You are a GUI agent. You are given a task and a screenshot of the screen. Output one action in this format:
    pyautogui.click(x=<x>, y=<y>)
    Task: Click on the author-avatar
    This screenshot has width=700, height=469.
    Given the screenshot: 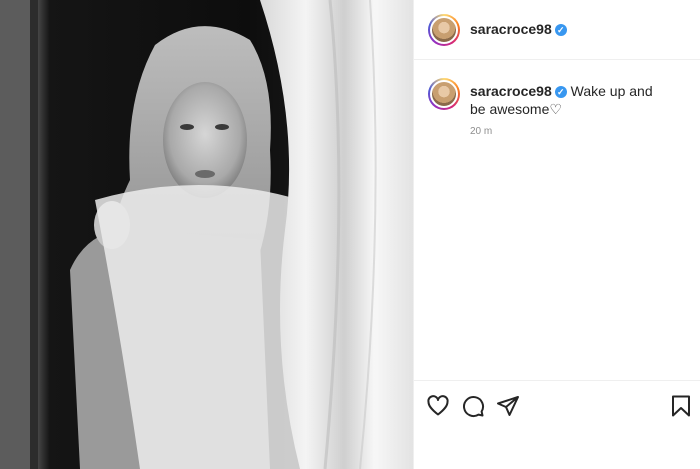 What is the action you would take?
    pyautogui.click(x=444, y=30)
    